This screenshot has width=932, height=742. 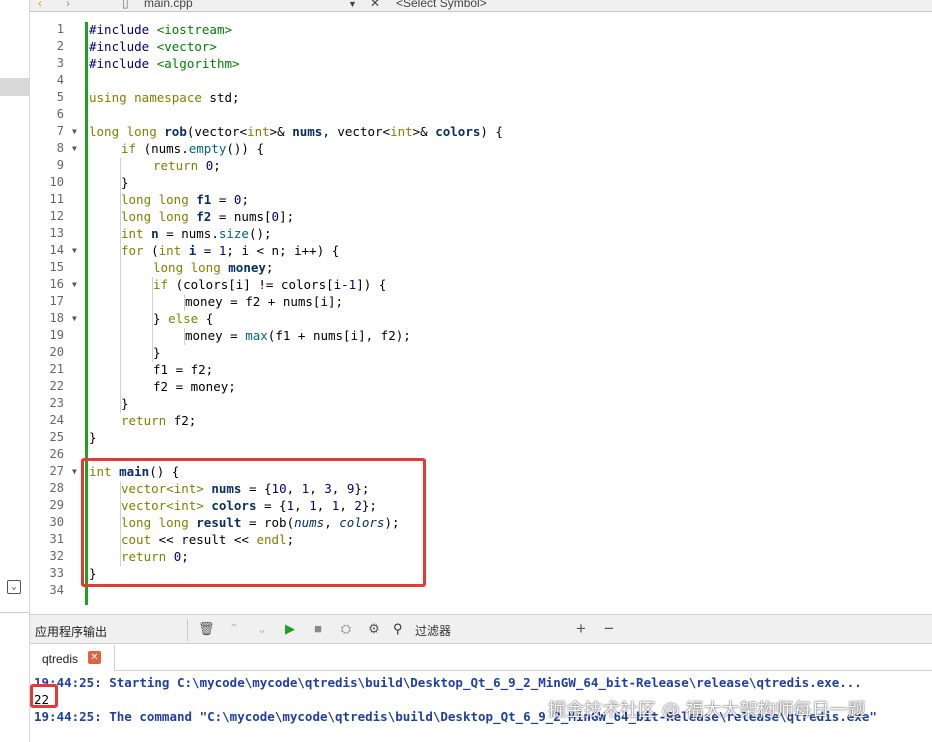 I want to click on nav-forward-icon: ›, so click(x=68, y=5).